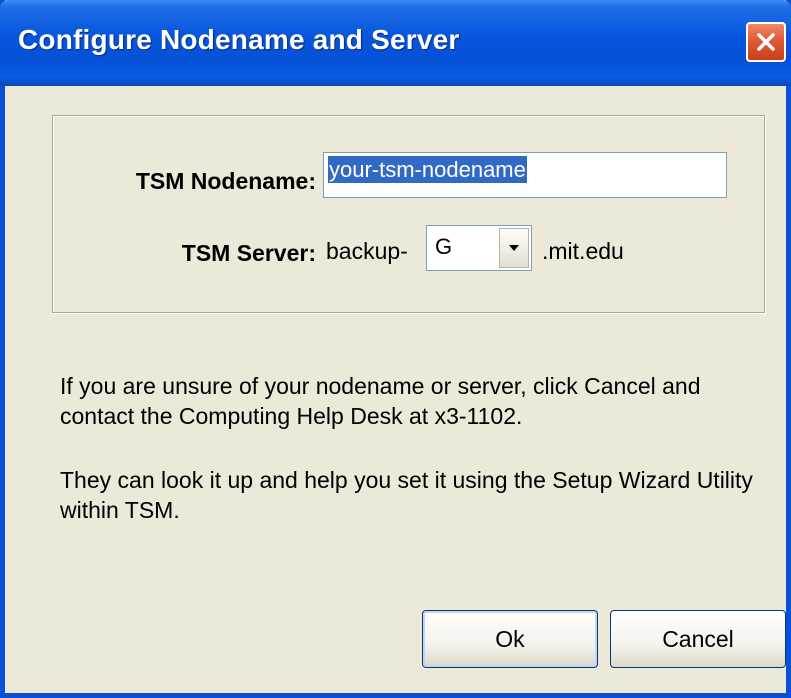 This screenshot has width=791, height=698. Describe the element at coordinates (698, 639) in the screenshot. I see `cancel-button: Cancel` at that location.